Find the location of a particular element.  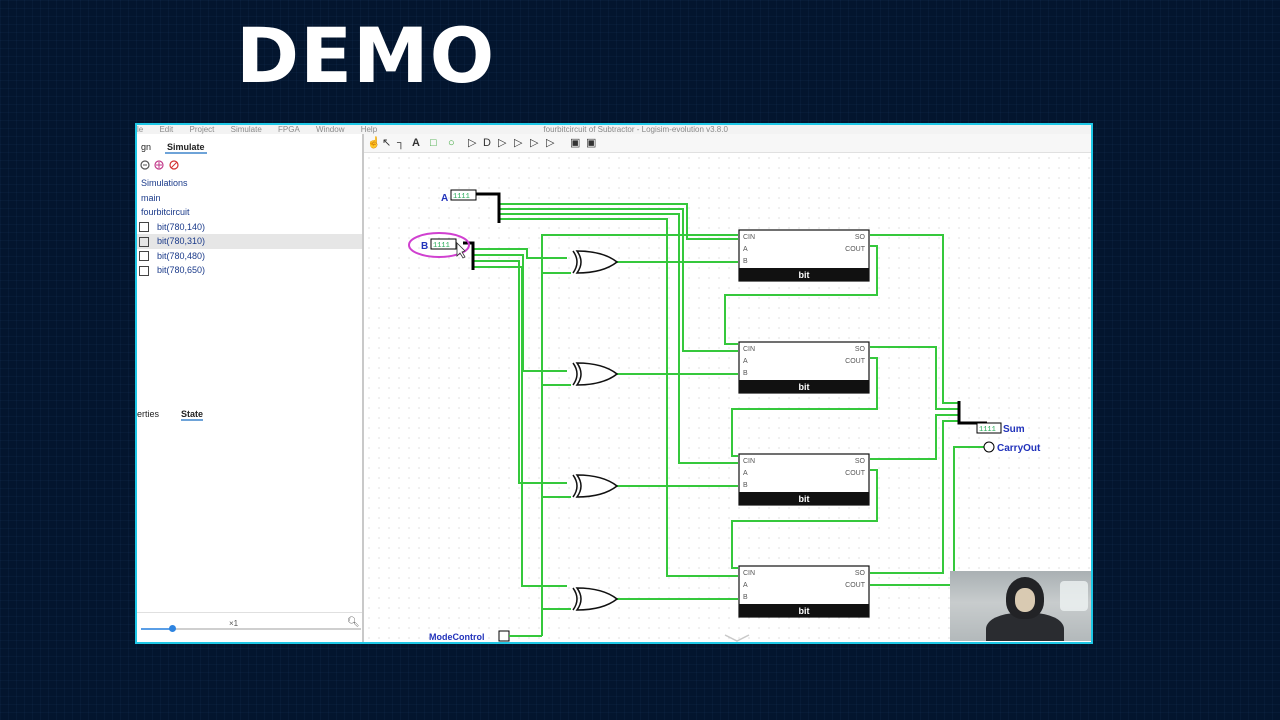

carry-out-label: CarryOut is located at coordinates (1019, 448).